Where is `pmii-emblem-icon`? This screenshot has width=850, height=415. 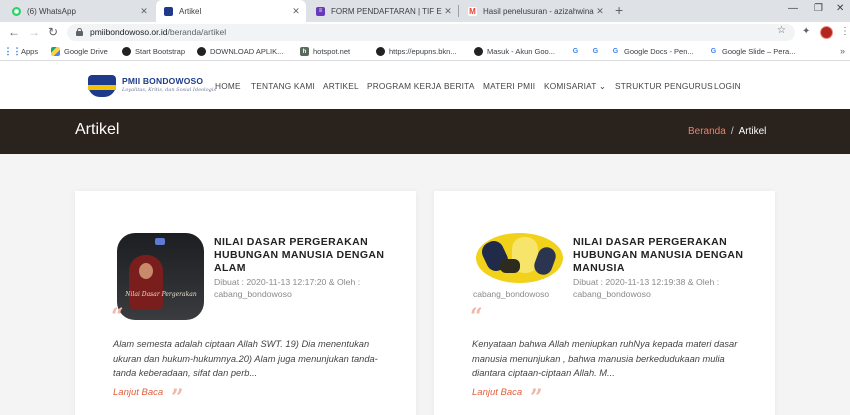
pmii-emblem-icon is located at coordinates (160, 241).